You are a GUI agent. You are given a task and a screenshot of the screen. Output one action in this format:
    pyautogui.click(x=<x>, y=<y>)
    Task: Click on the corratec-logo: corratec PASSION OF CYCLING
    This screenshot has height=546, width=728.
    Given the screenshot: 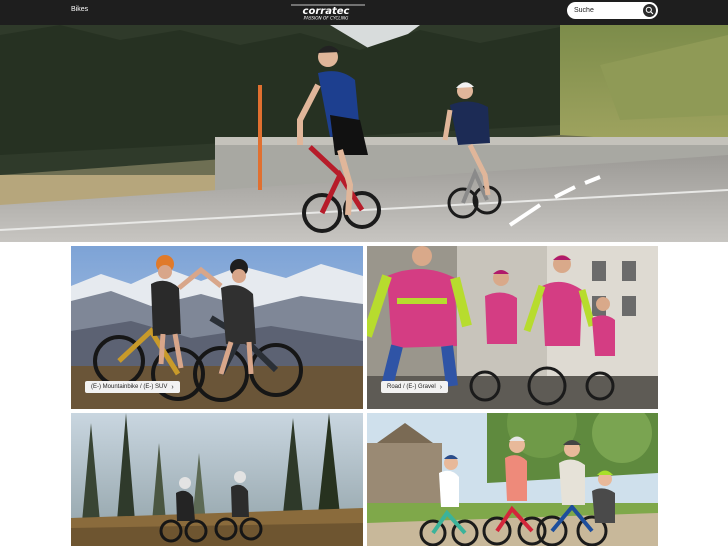 What is the action you would take?
    pyautogui.click(x=326, y=12)
    